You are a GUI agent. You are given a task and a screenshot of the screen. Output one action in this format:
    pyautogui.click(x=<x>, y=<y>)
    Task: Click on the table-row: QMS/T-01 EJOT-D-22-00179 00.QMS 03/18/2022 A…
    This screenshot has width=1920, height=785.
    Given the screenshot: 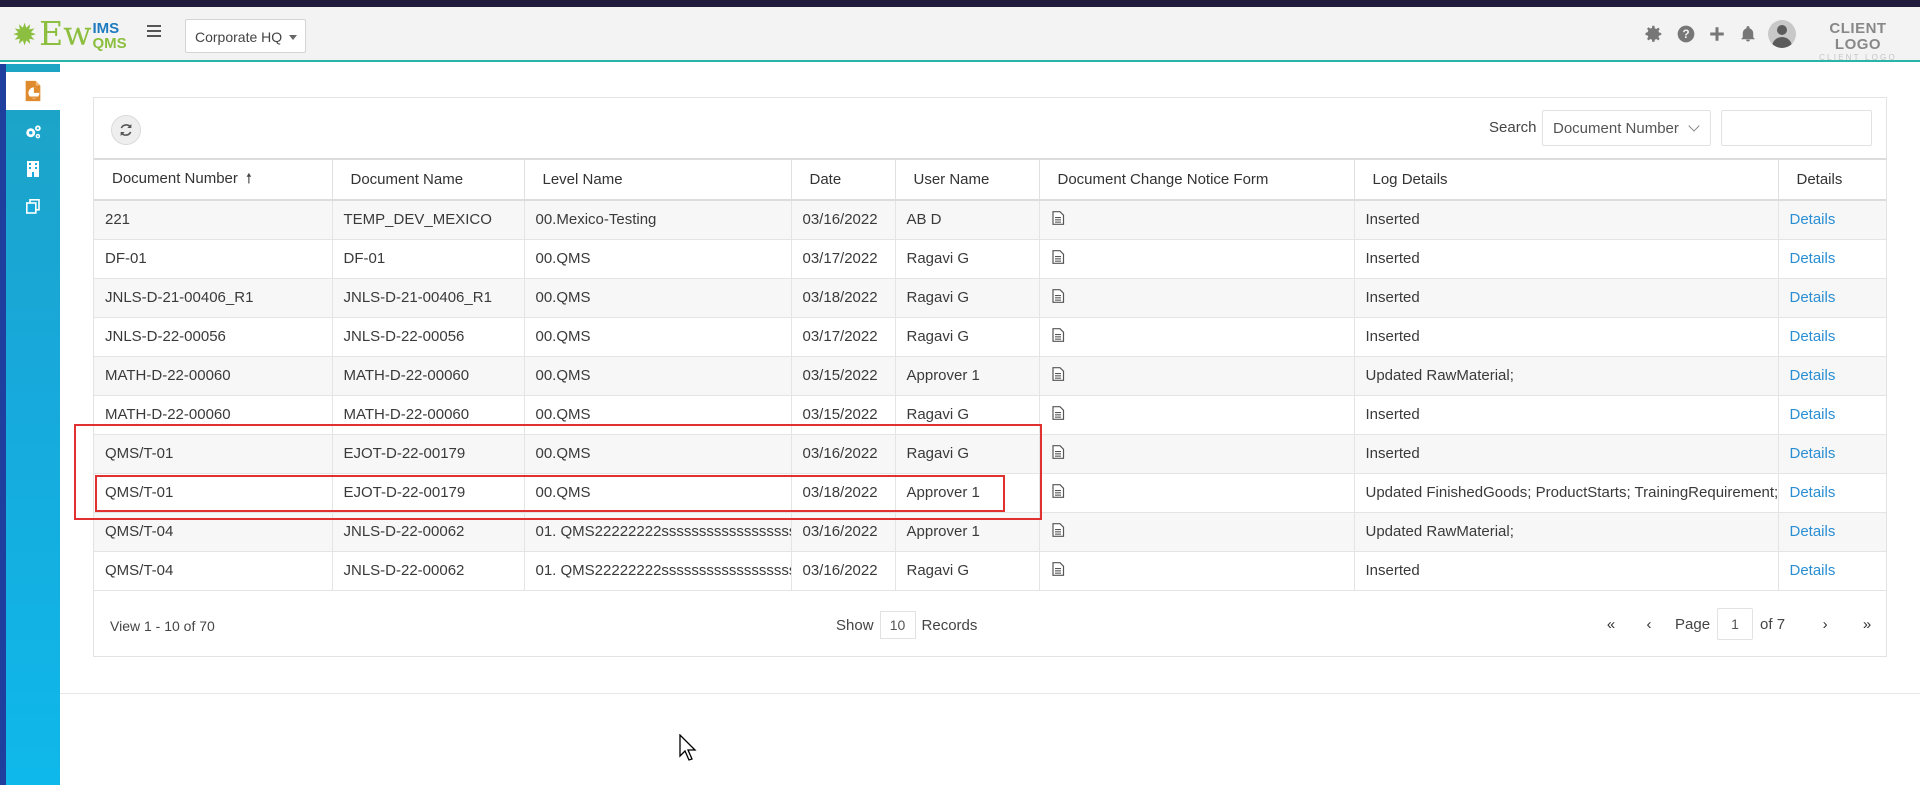 What is the action you would take?
    pyautogui.click(x=990, y=493)
    